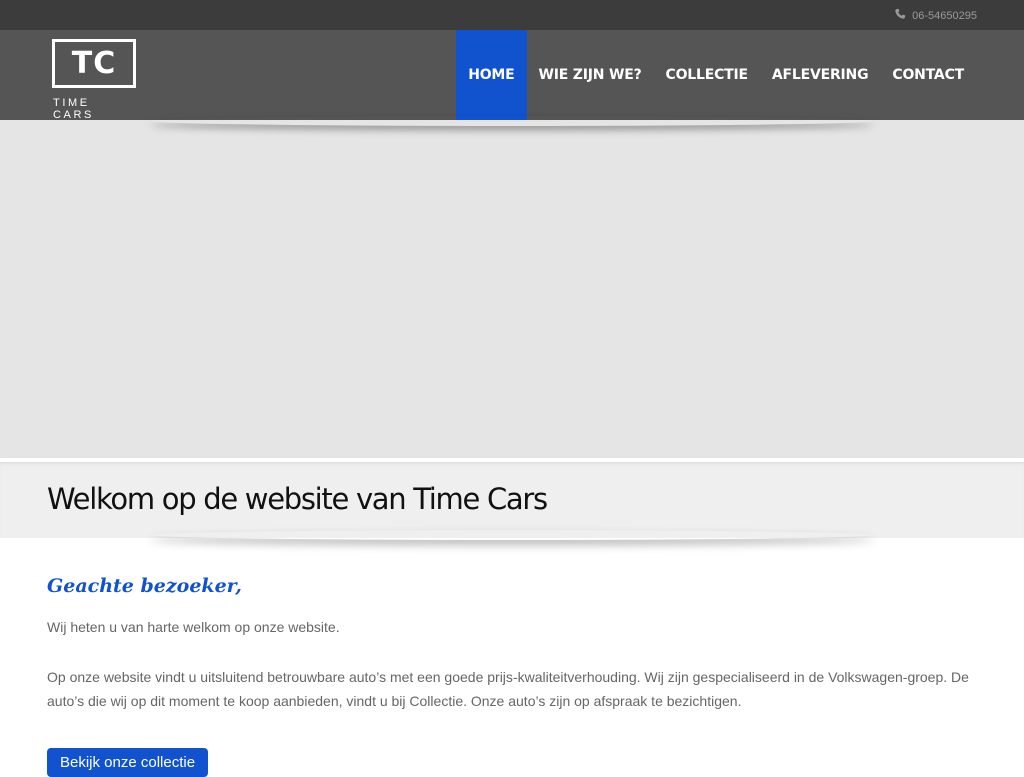 The image size is (1024, 777). I want to click on page-title: Welkom op de website van Time Cars, so click(297, 499).